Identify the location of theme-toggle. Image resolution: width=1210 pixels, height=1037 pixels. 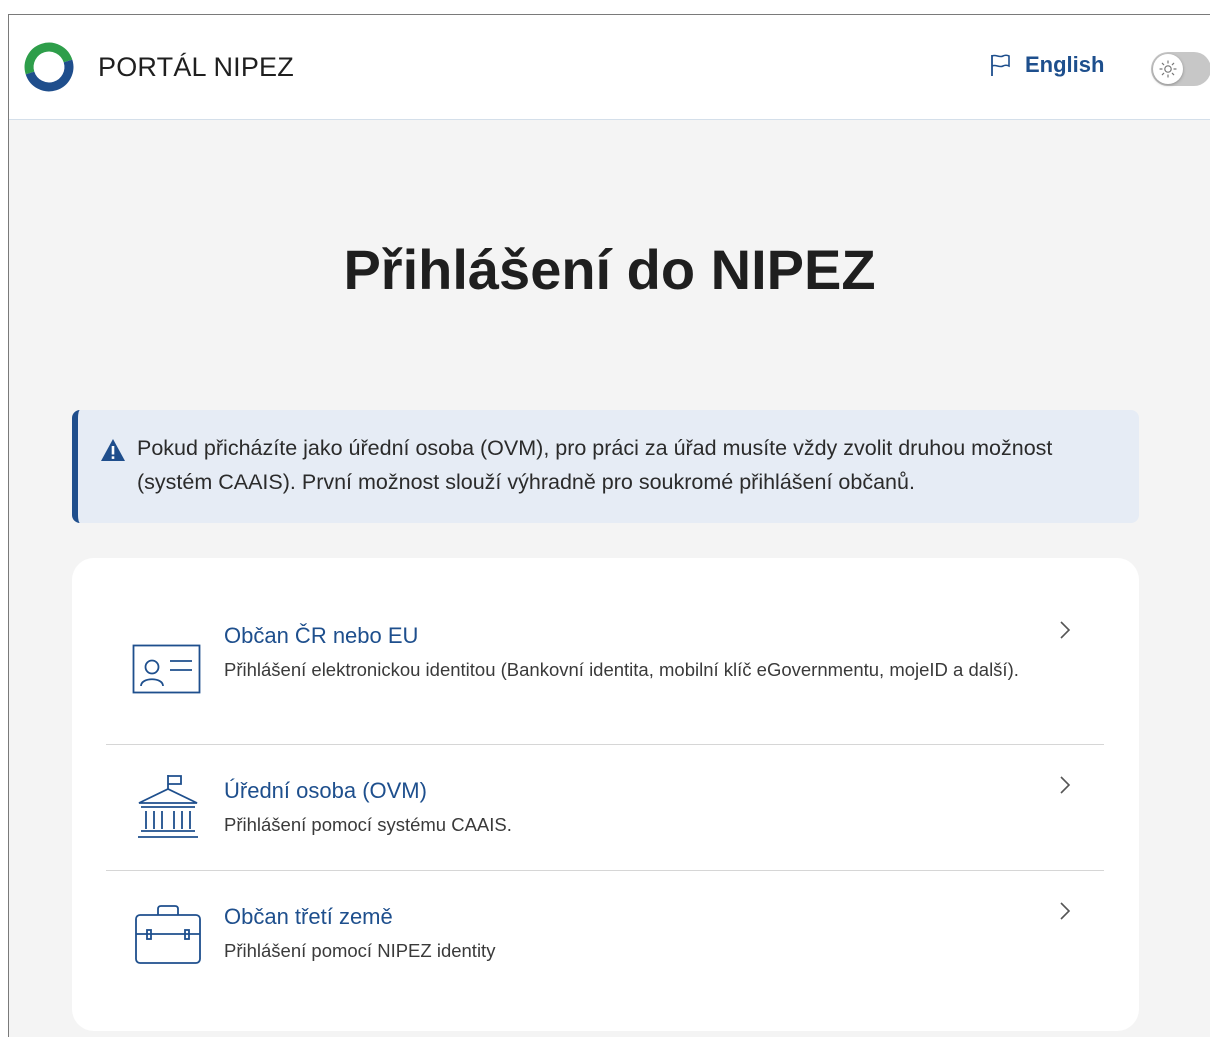
(1180, 69).